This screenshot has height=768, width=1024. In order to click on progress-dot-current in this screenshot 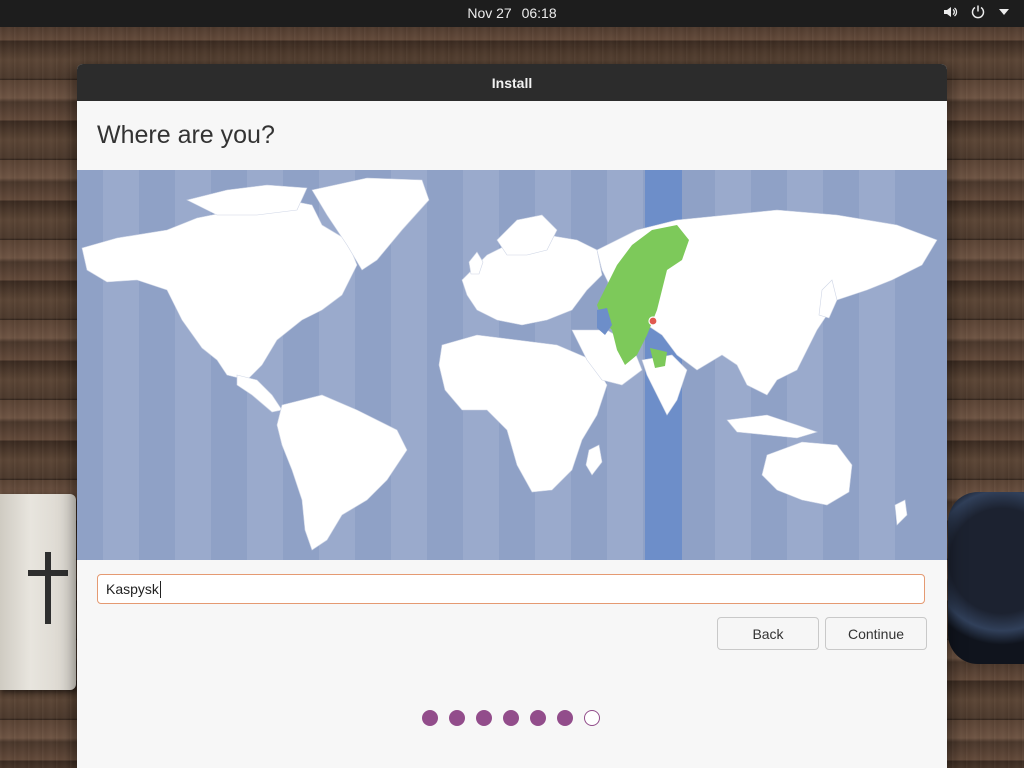, I will do `click(592, 718)`.